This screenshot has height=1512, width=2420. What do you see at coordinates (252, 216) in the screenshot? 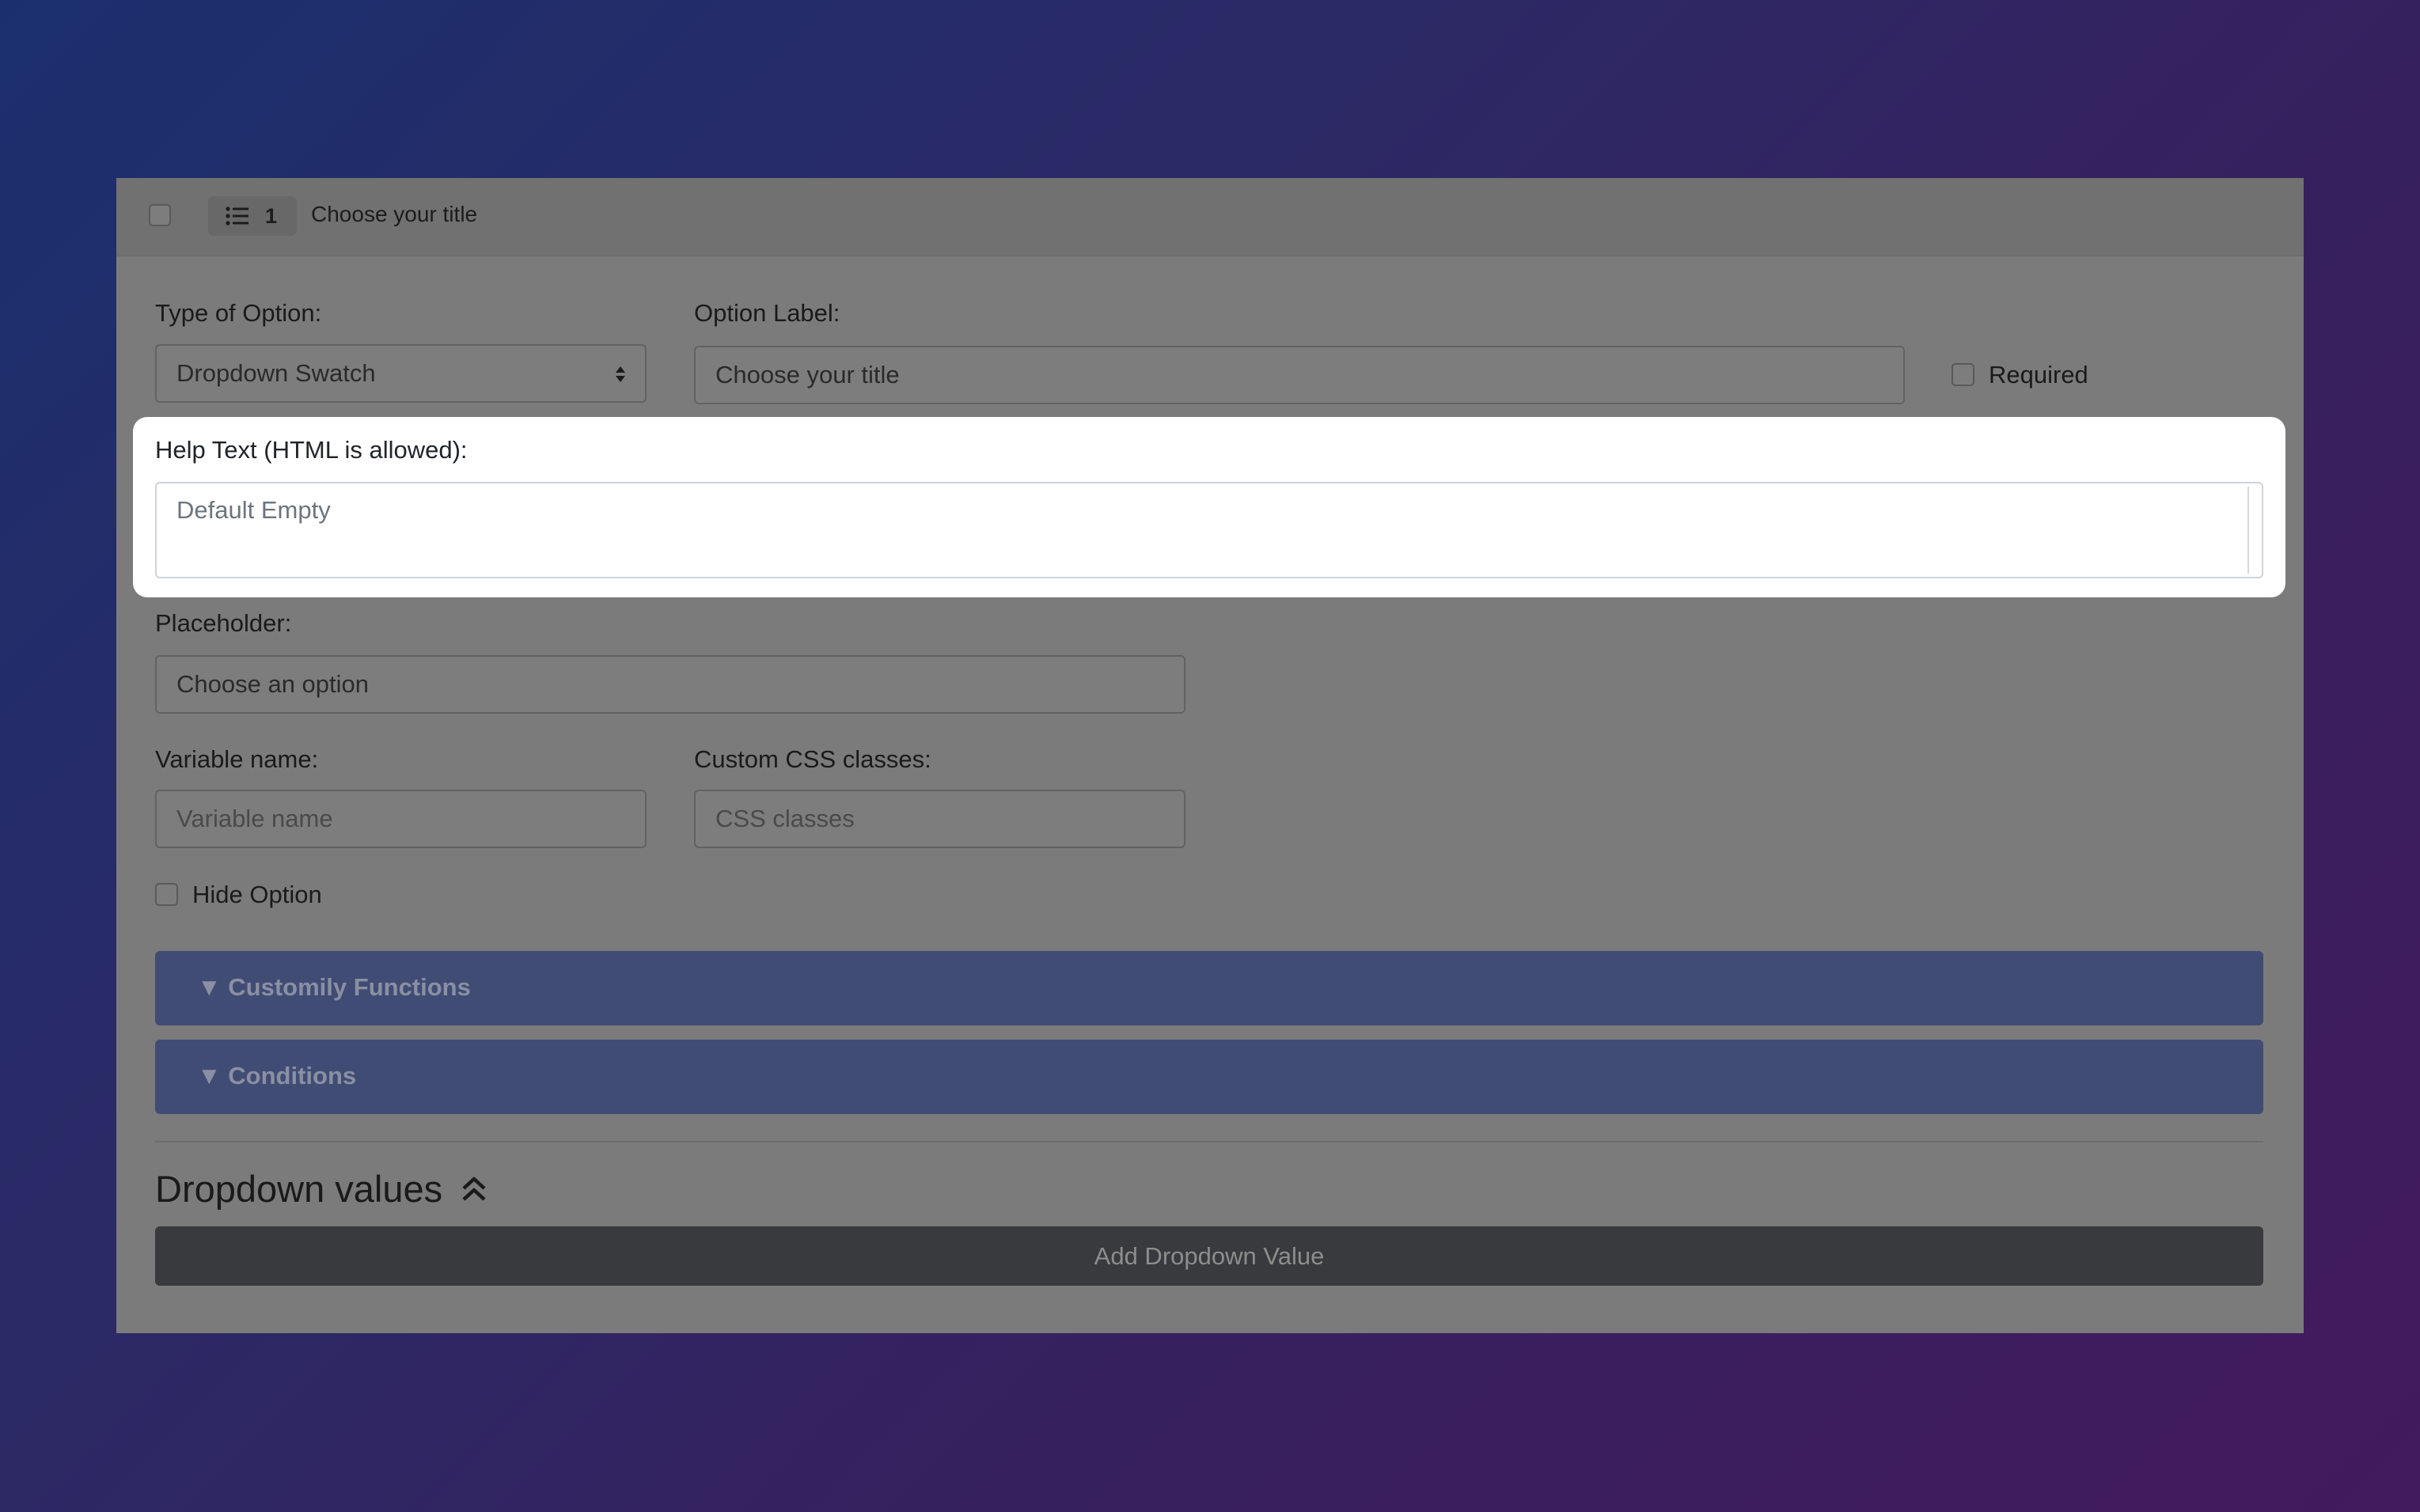
I see `option-index-badge: 1` at bounding box center [252, 216].